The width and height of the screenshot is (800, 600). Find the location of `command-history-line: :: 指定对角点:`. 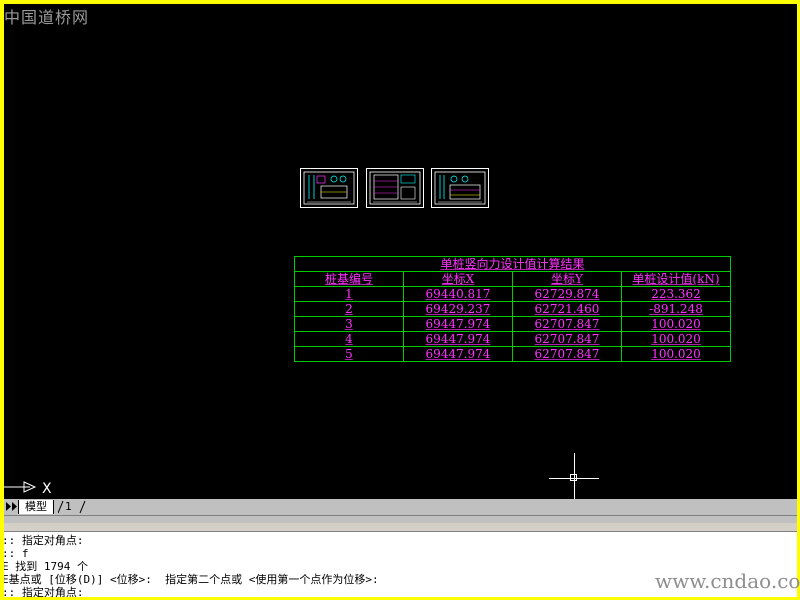

command-history-line: :: 指定对角点: is located at coordinates (44, 540).